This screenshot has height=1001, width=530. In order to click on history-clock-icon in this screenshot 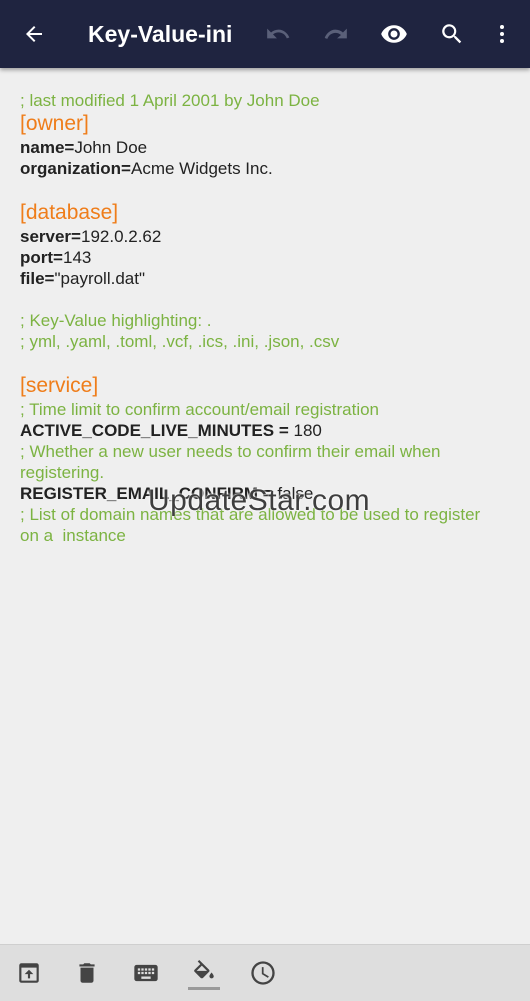, I will do `click(263, 973)`.